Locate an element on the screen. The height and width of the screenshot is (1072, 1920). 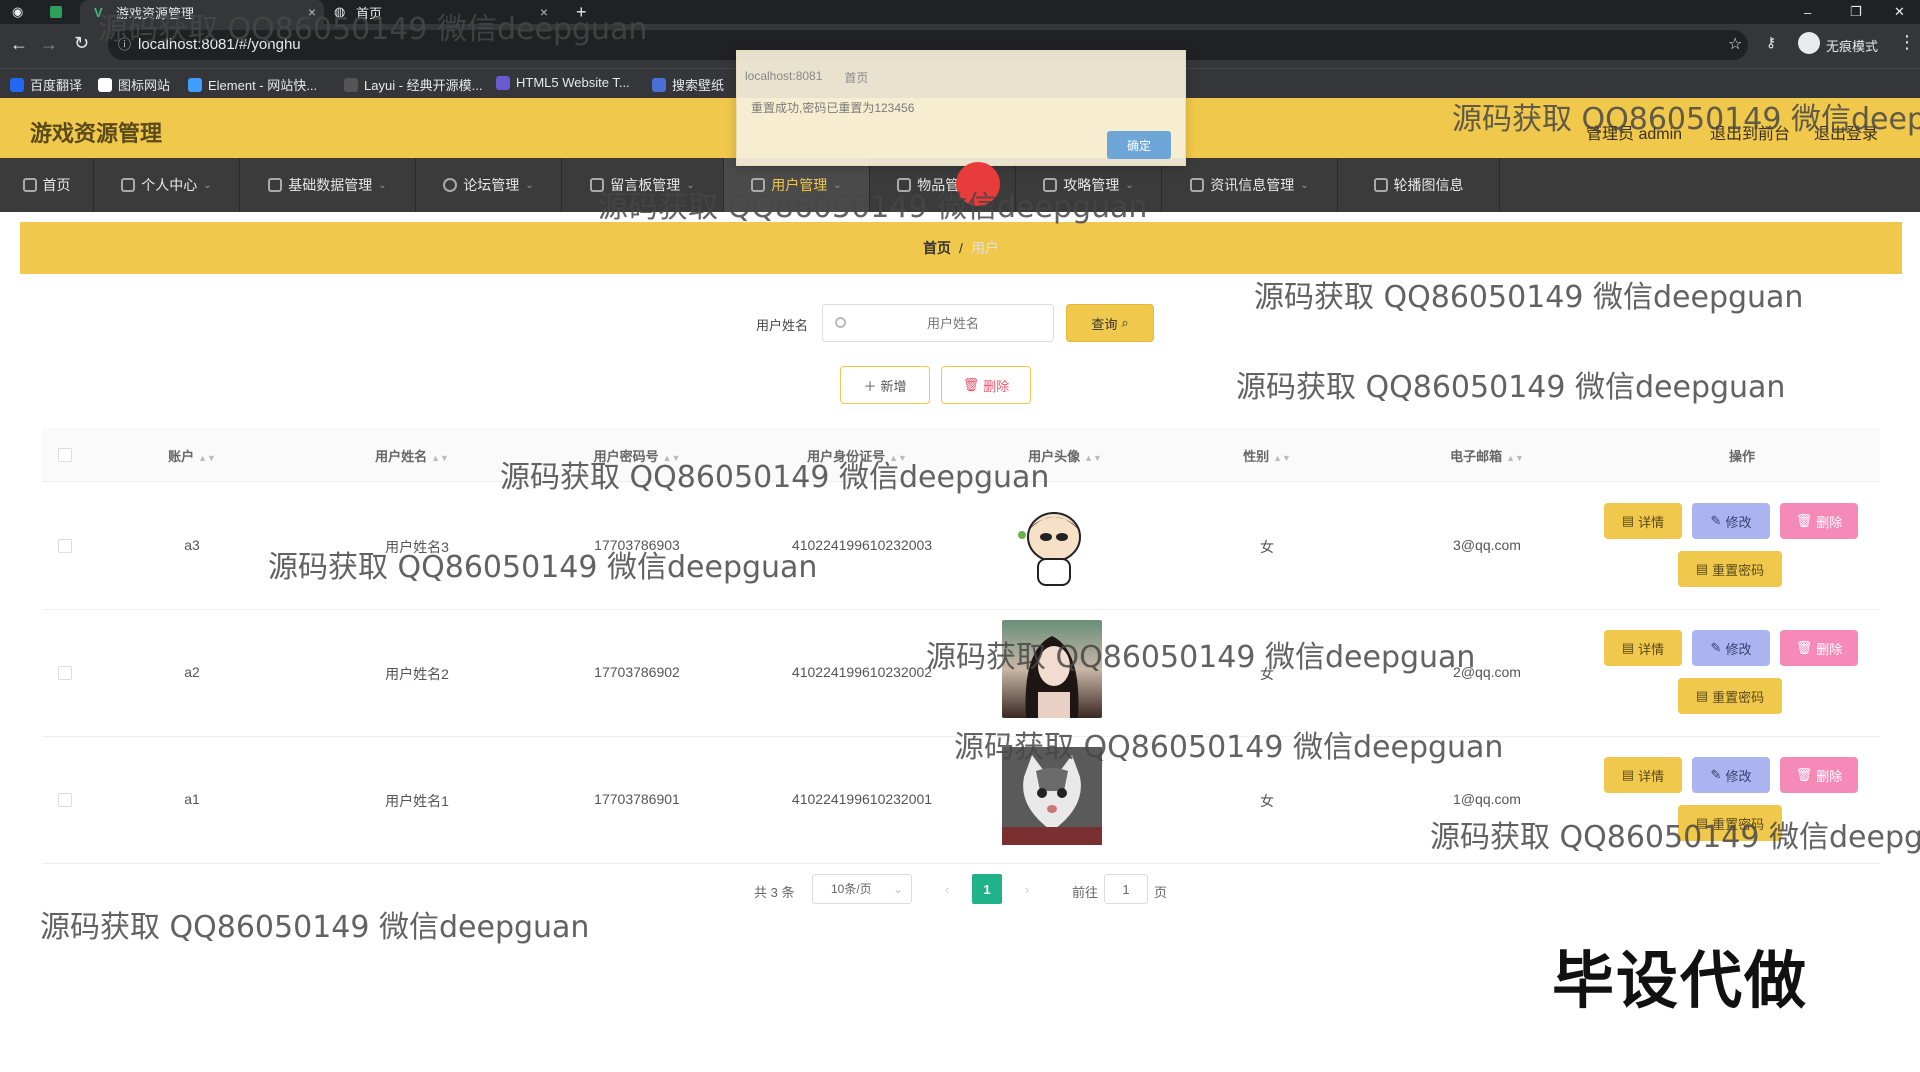
batch-delete-button: 🗑 删除 is located at coordinates (986, 385).